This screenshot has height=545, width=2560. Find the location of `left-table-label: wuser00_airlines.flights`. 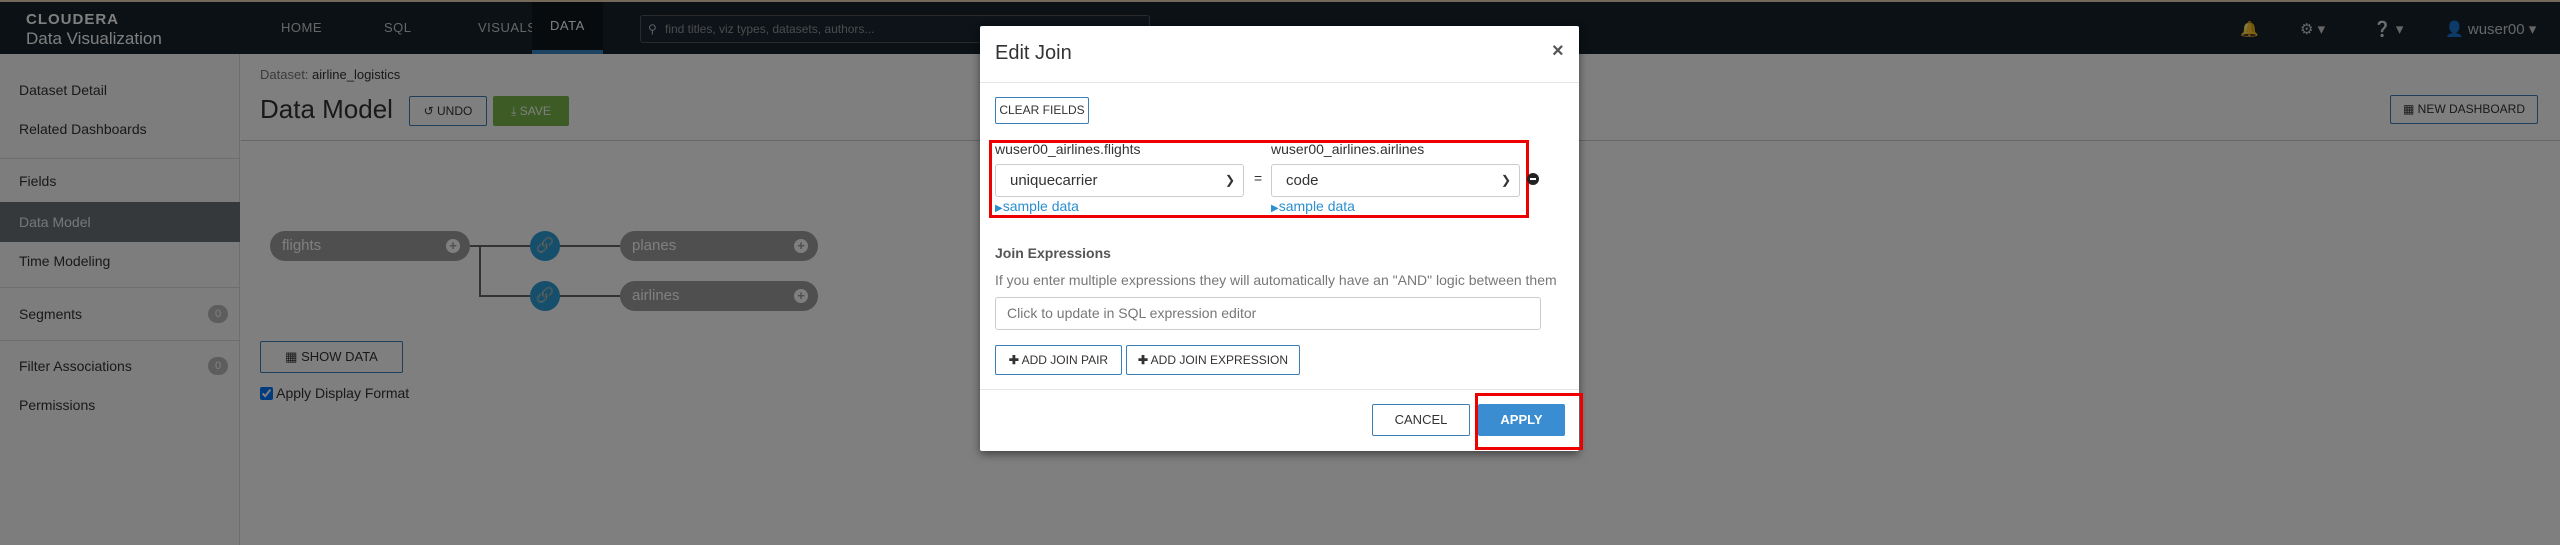

left-table-label: wuser00_airlines.flights is located at coordinates (1068, 149).